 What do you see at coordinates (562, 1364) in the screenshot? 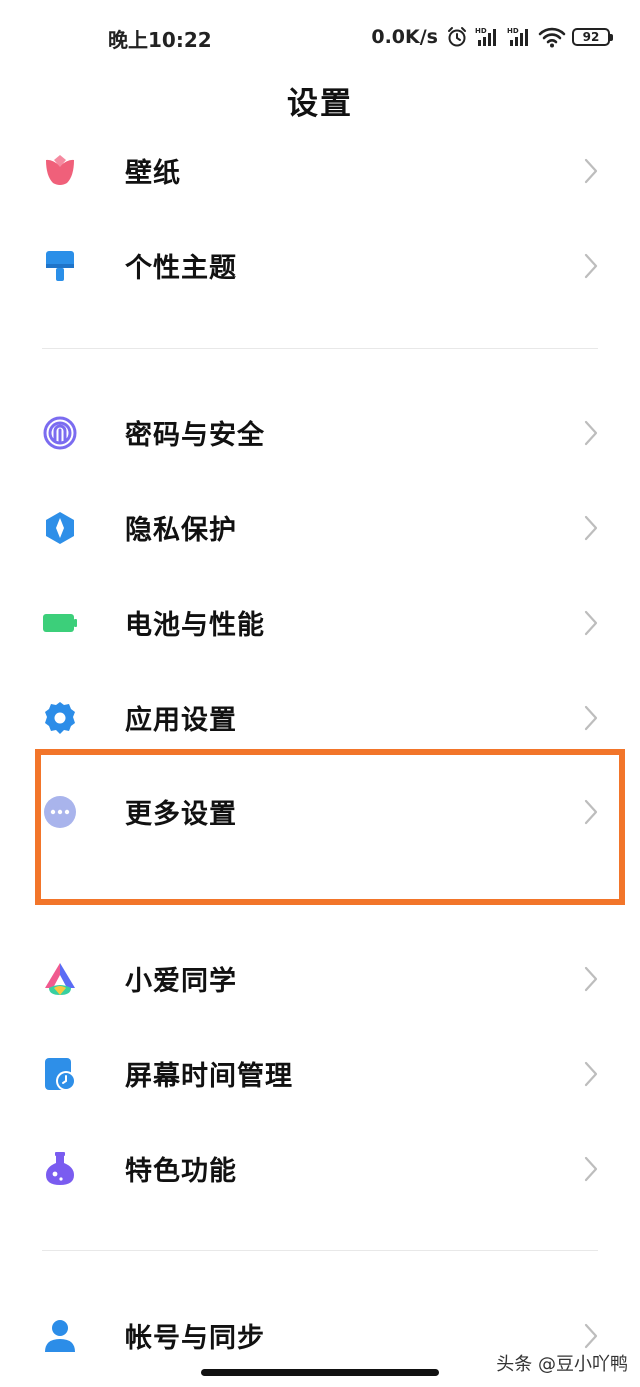
I see `watermark: 头条 @豆小吖鸭` at bounding box center [562, 1364].